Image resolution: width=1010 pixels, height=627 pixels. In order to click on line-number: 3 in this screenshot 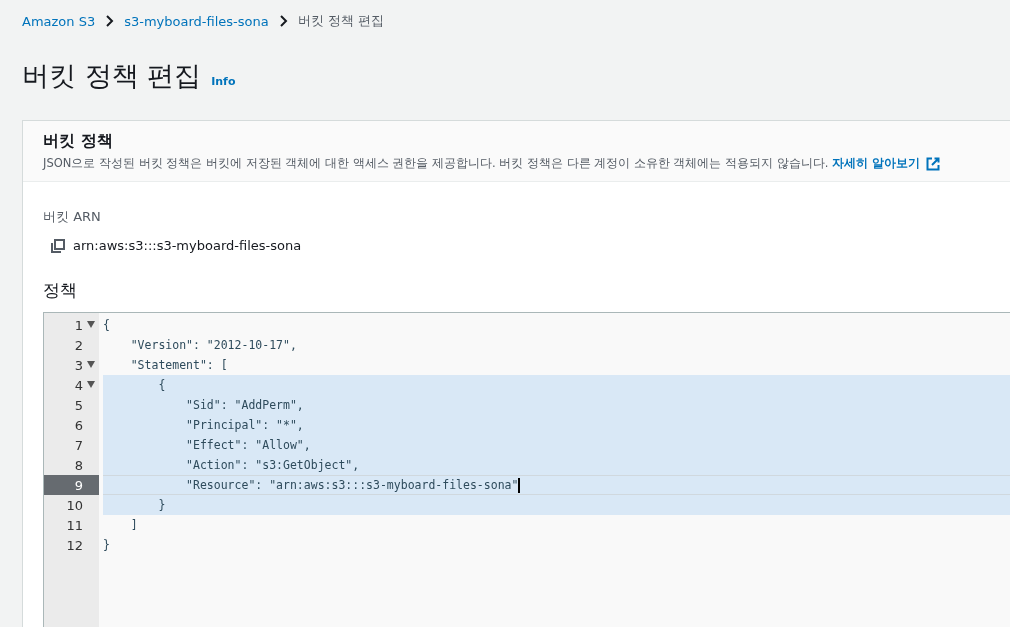, I will do `click(71, 365)`.